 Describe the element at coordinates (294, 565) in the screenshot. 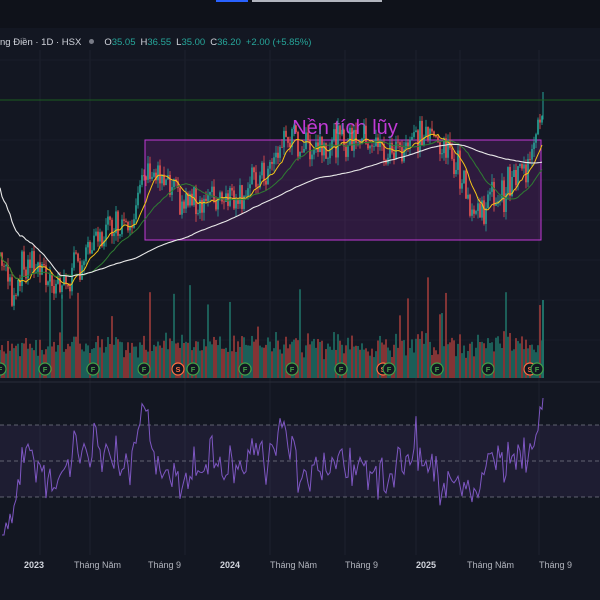

I see `x-tick-label: Tháng Năm` at that location.